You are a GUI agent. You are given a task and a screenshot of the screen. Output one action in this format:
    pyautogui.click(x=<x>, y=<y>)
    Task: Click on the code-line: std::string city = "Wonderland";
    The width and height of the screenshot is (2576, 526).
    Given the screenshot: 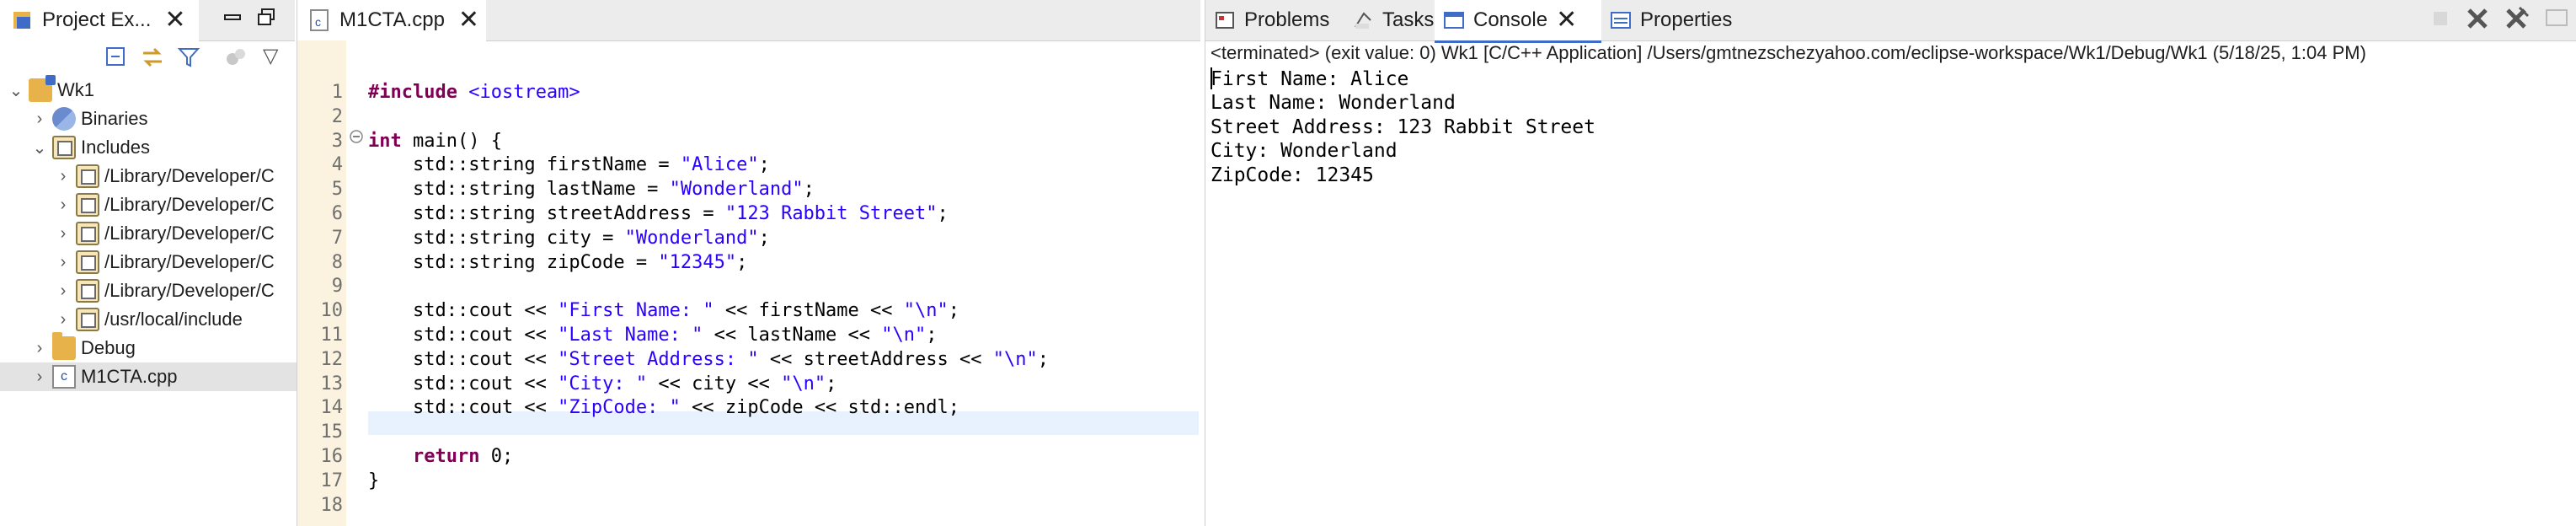 What is the action you would take?
    pyautogui.click(x=569, y=238)
    